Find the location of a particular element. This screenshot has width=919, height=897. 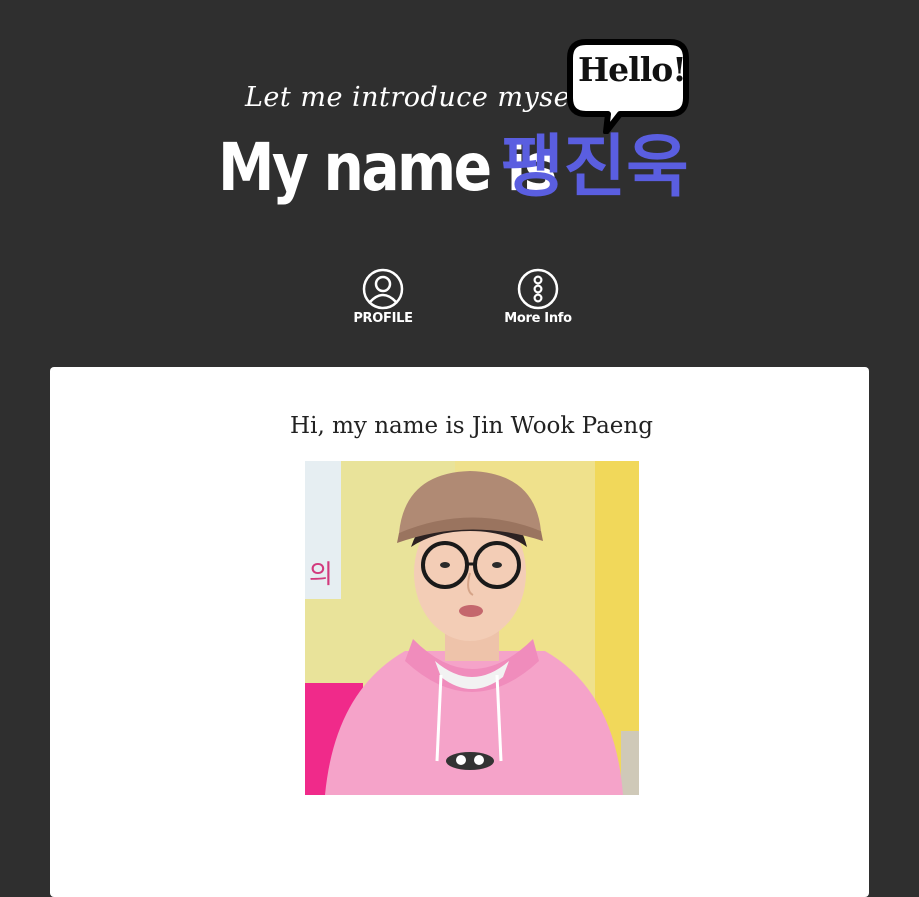

profile-photo: 의 is located at coordinates (472, 628).